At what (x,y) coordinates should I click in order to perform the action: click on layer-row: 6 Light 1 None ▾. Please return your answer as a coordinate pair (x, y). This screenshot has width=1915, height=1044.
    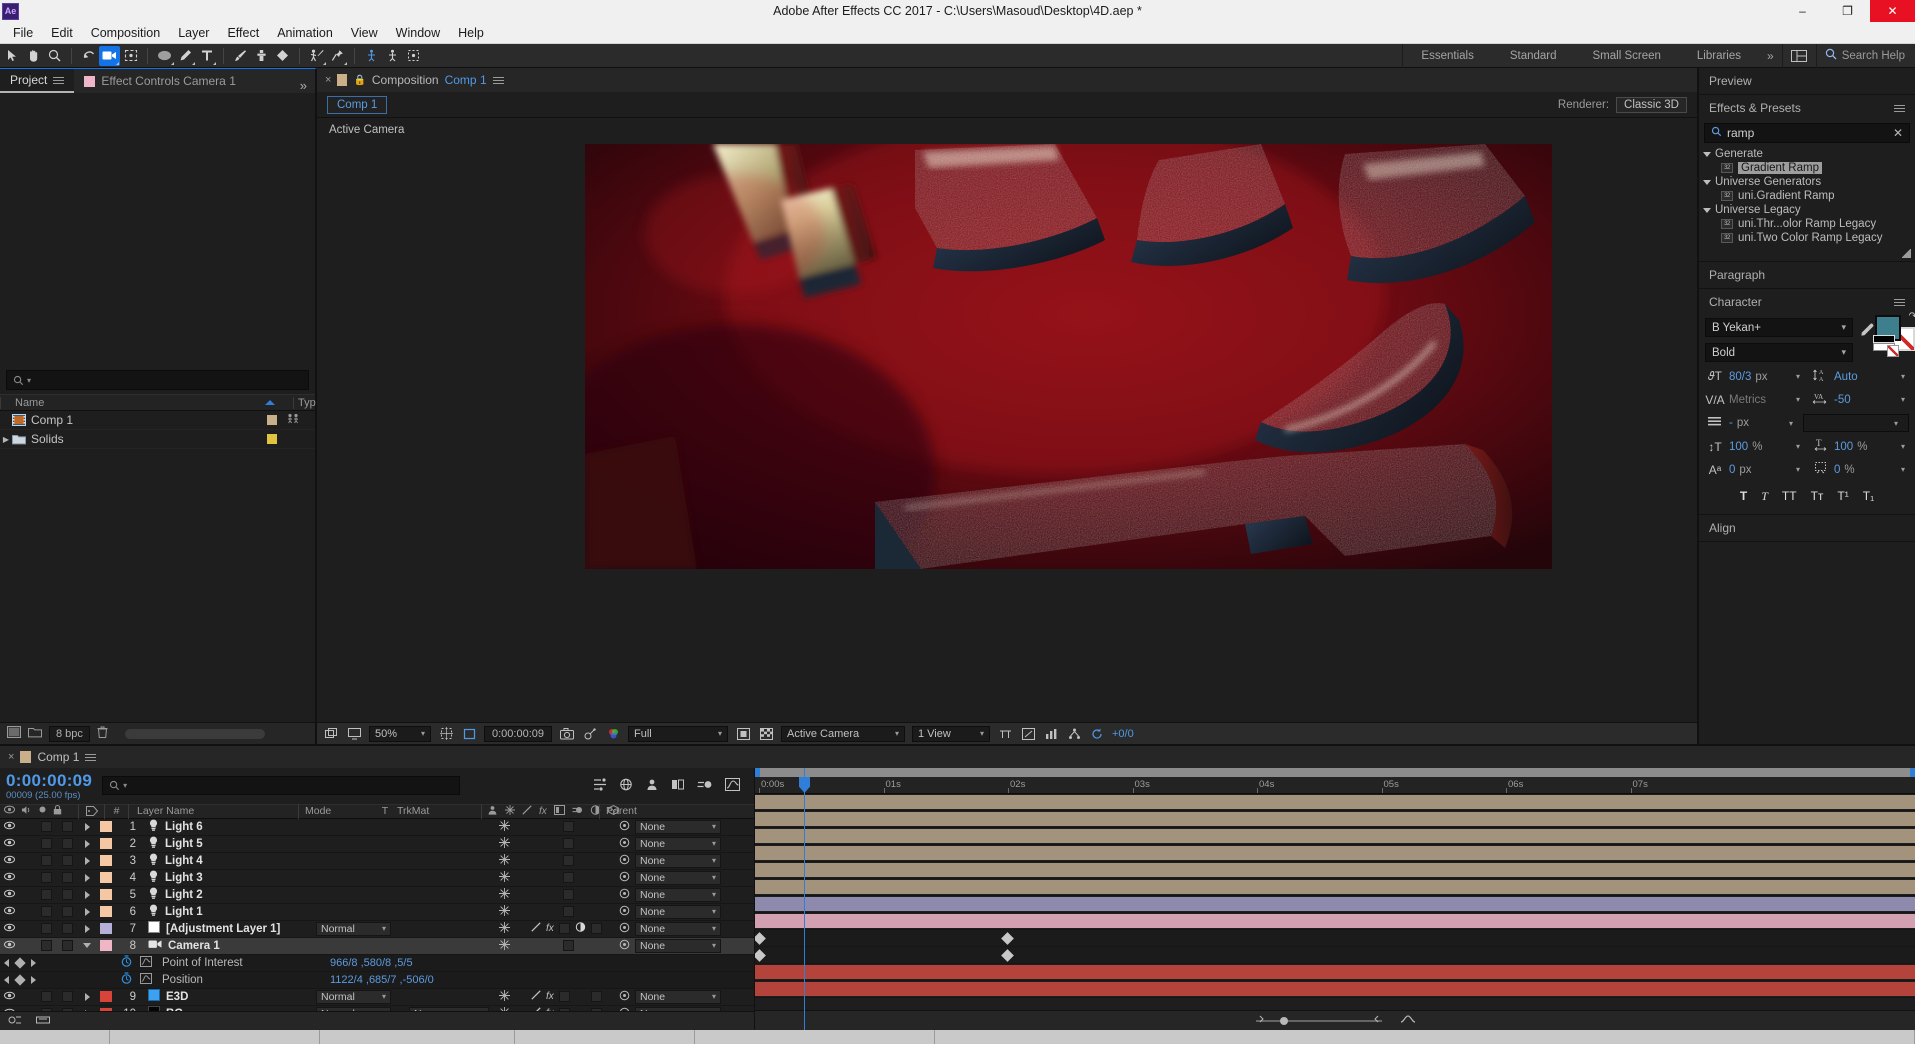
    Looking at the image, I should click on (377, 912).